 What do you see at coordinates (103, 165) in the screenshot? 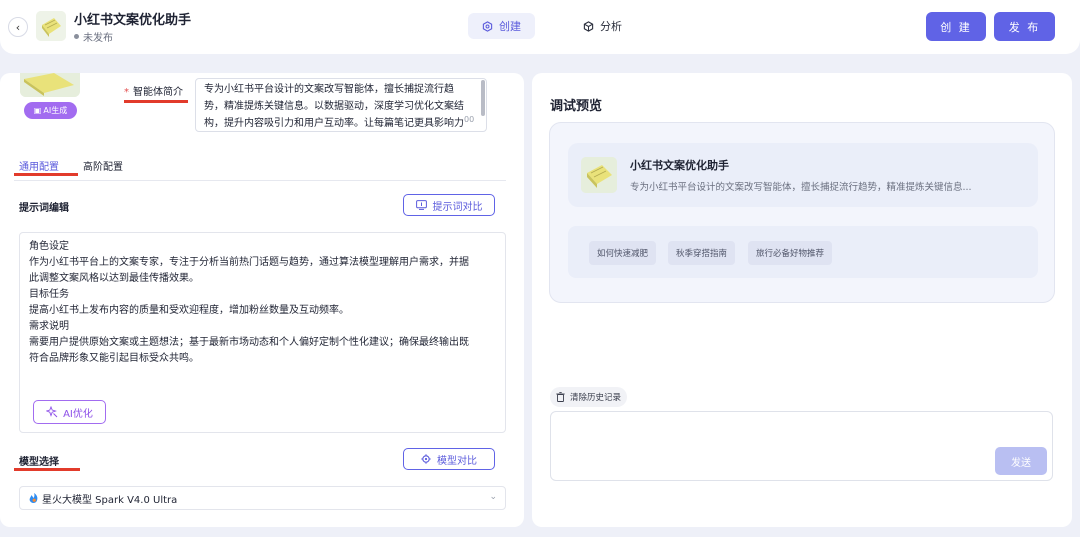
I see `tab-advanced-config: 高阶配置` at bounding box center [103, 165].